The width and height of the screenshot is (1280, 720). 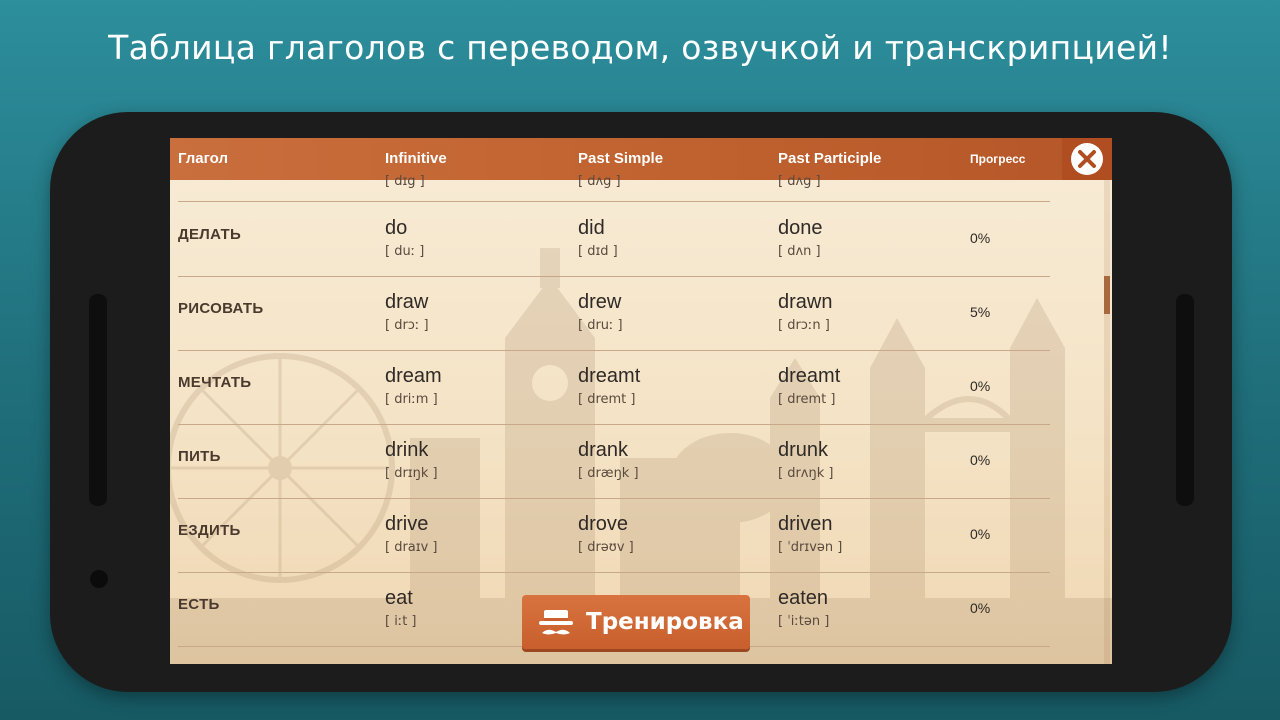 What do you see at coordinates (411, 399) in the screenshot?
I see `transcription: [ driːm ]` at bounding box center [411, 399].